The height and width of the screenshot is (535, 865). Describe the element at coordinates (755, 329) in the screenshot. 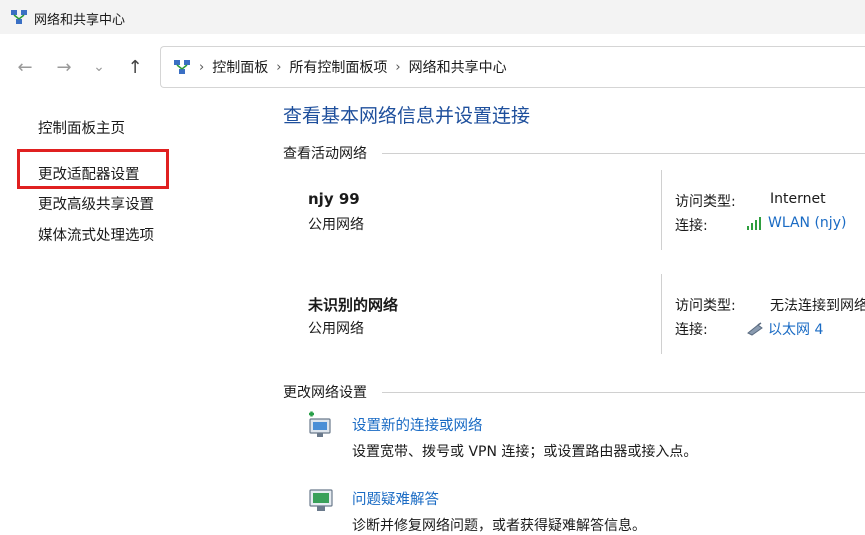

I see `ethernet-icon` at that location.